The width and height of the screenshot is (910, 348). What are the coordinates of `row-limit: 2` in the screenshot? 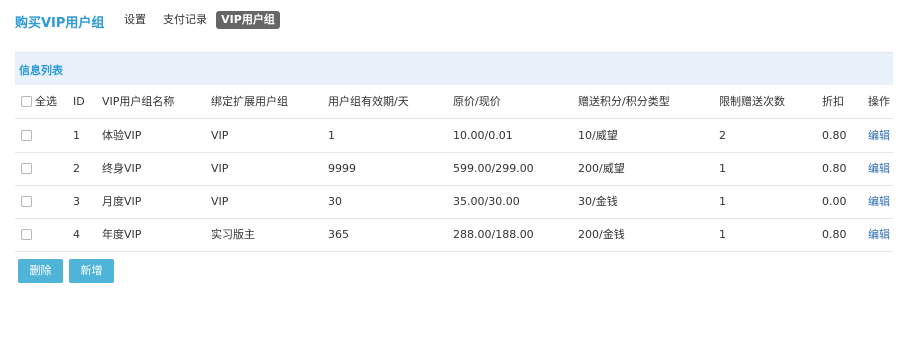 It's located at (722, 135).